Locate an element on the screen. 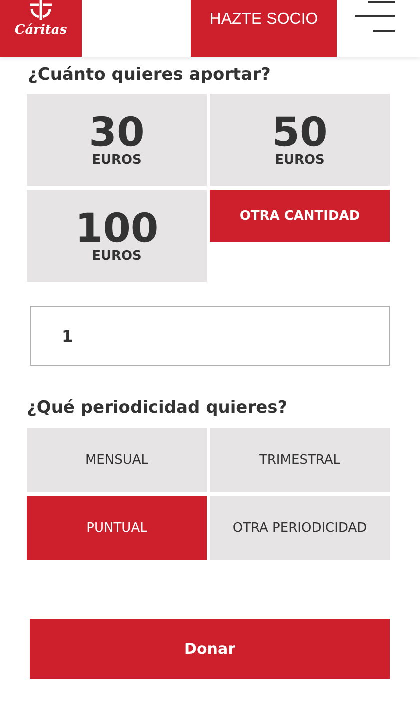 The image size is (420, 713). amount-option: 50 EUROS is located at coordinates (300, 140).